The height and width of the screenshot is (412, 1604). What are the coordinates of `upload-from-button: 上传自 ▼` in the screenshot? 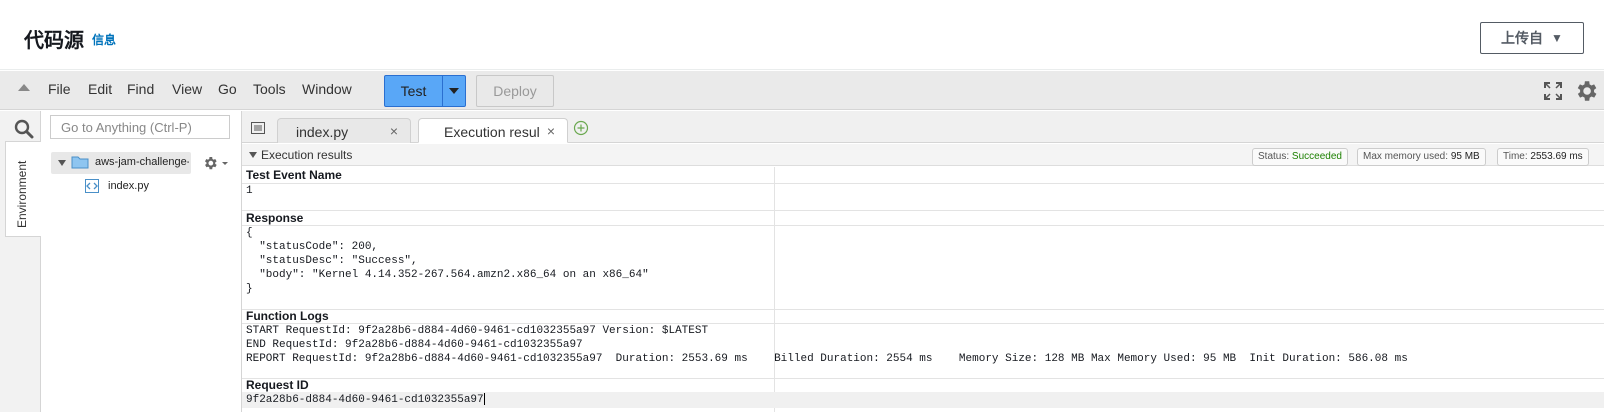 It's located at (1532, 38).